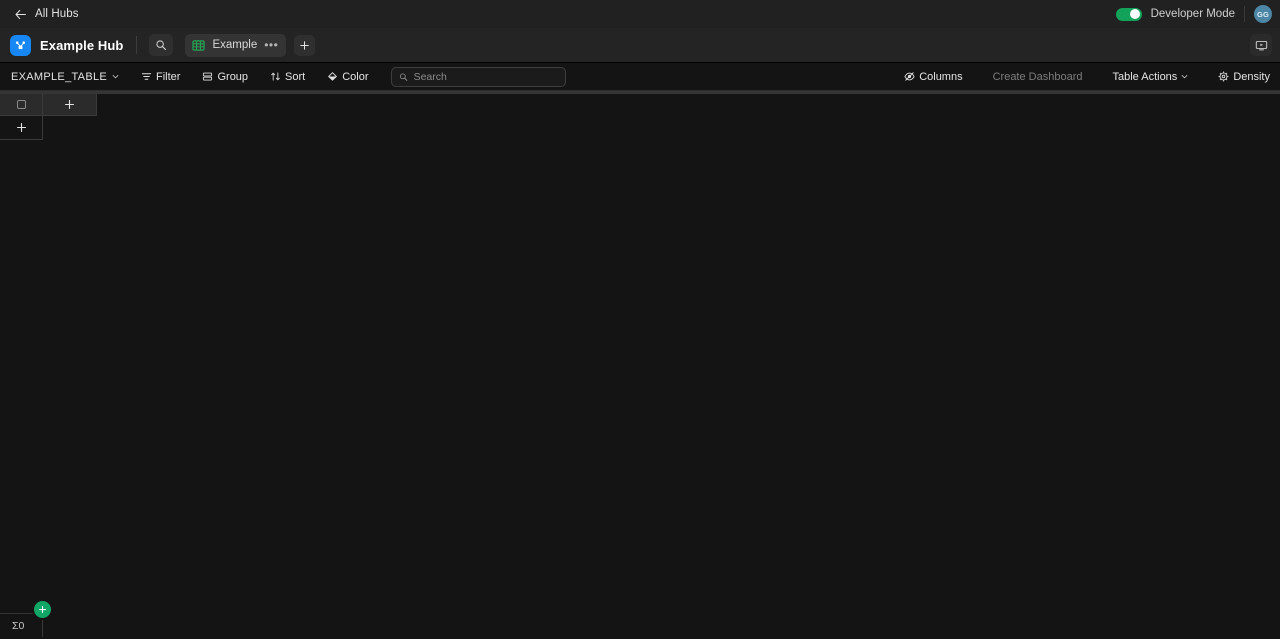  I want to click on arrow-left-icon, so click(20, 14).